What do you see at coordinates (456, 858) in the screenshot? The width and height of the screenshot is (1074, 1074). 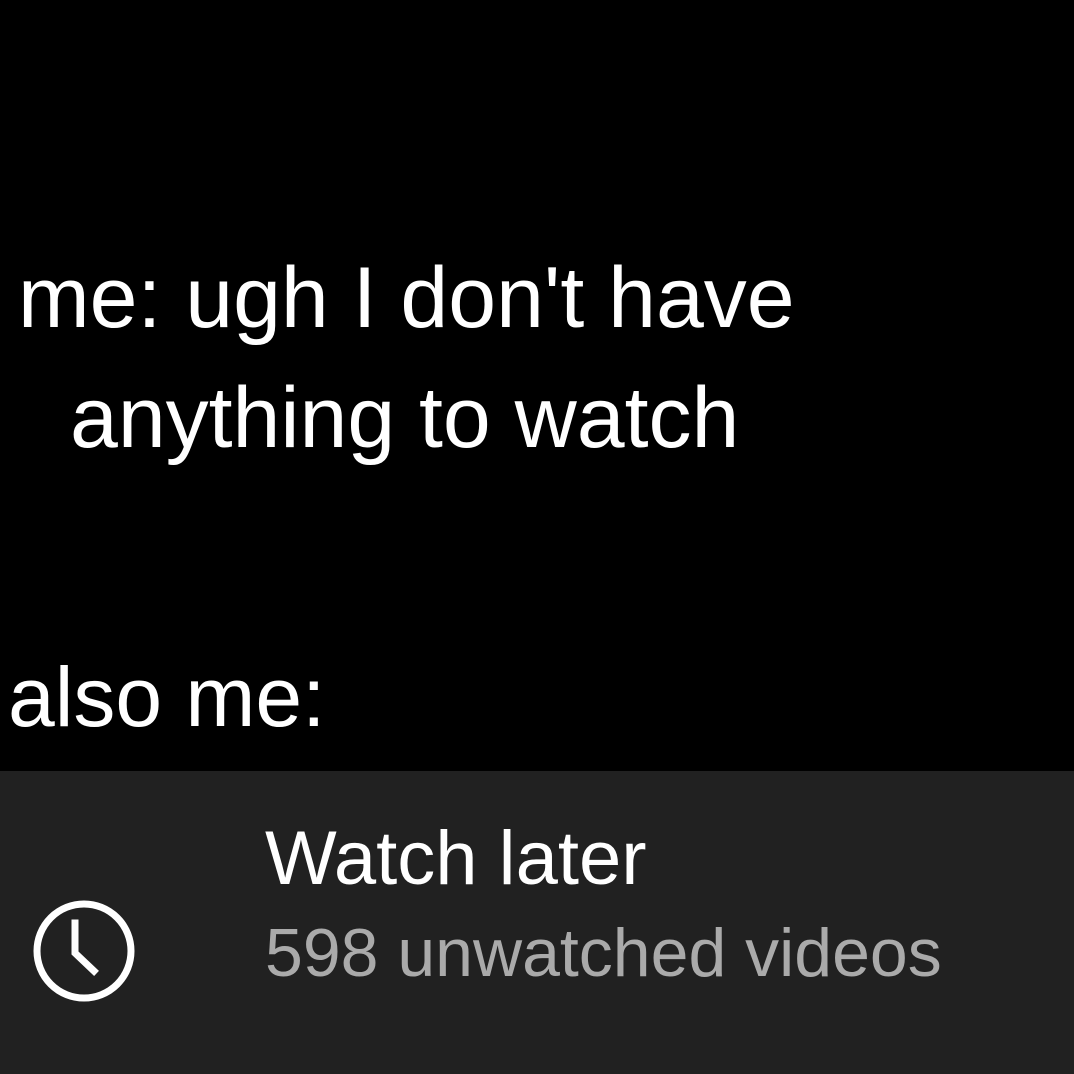 I see `playlist-title: Watch later` at bounding box center [456, 858].